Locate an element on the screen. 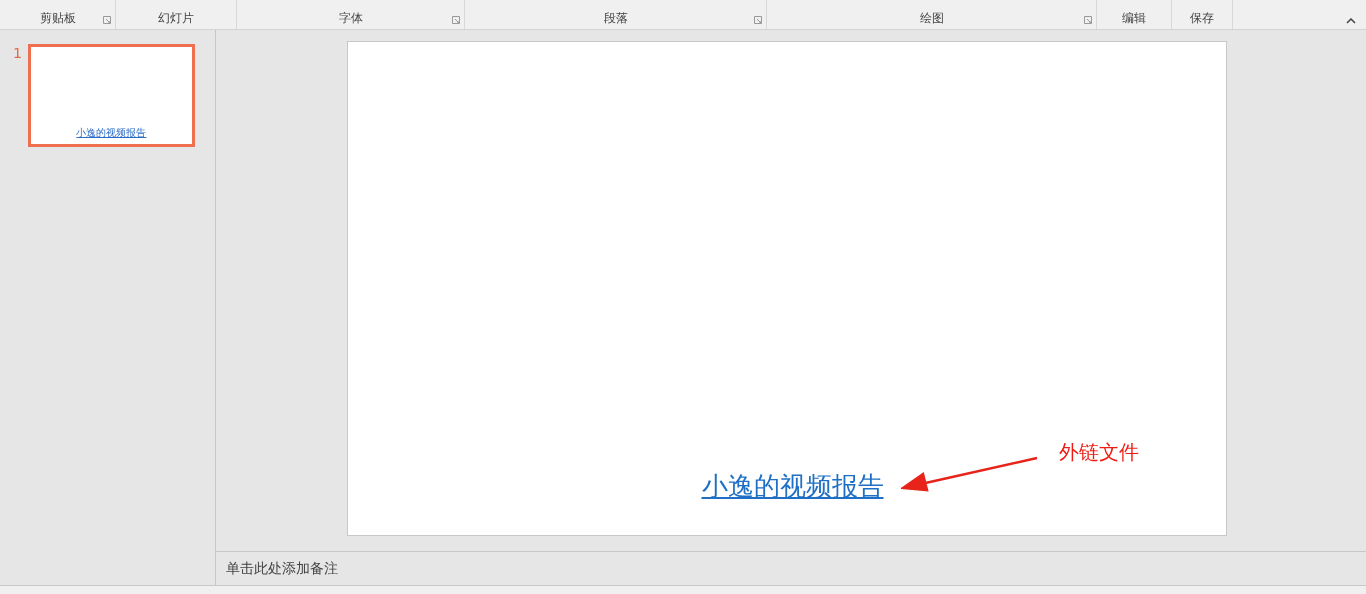 The width and height of the screenshot is (1366, 594). group-label: 绘图 is located at coordinates (931, 18).